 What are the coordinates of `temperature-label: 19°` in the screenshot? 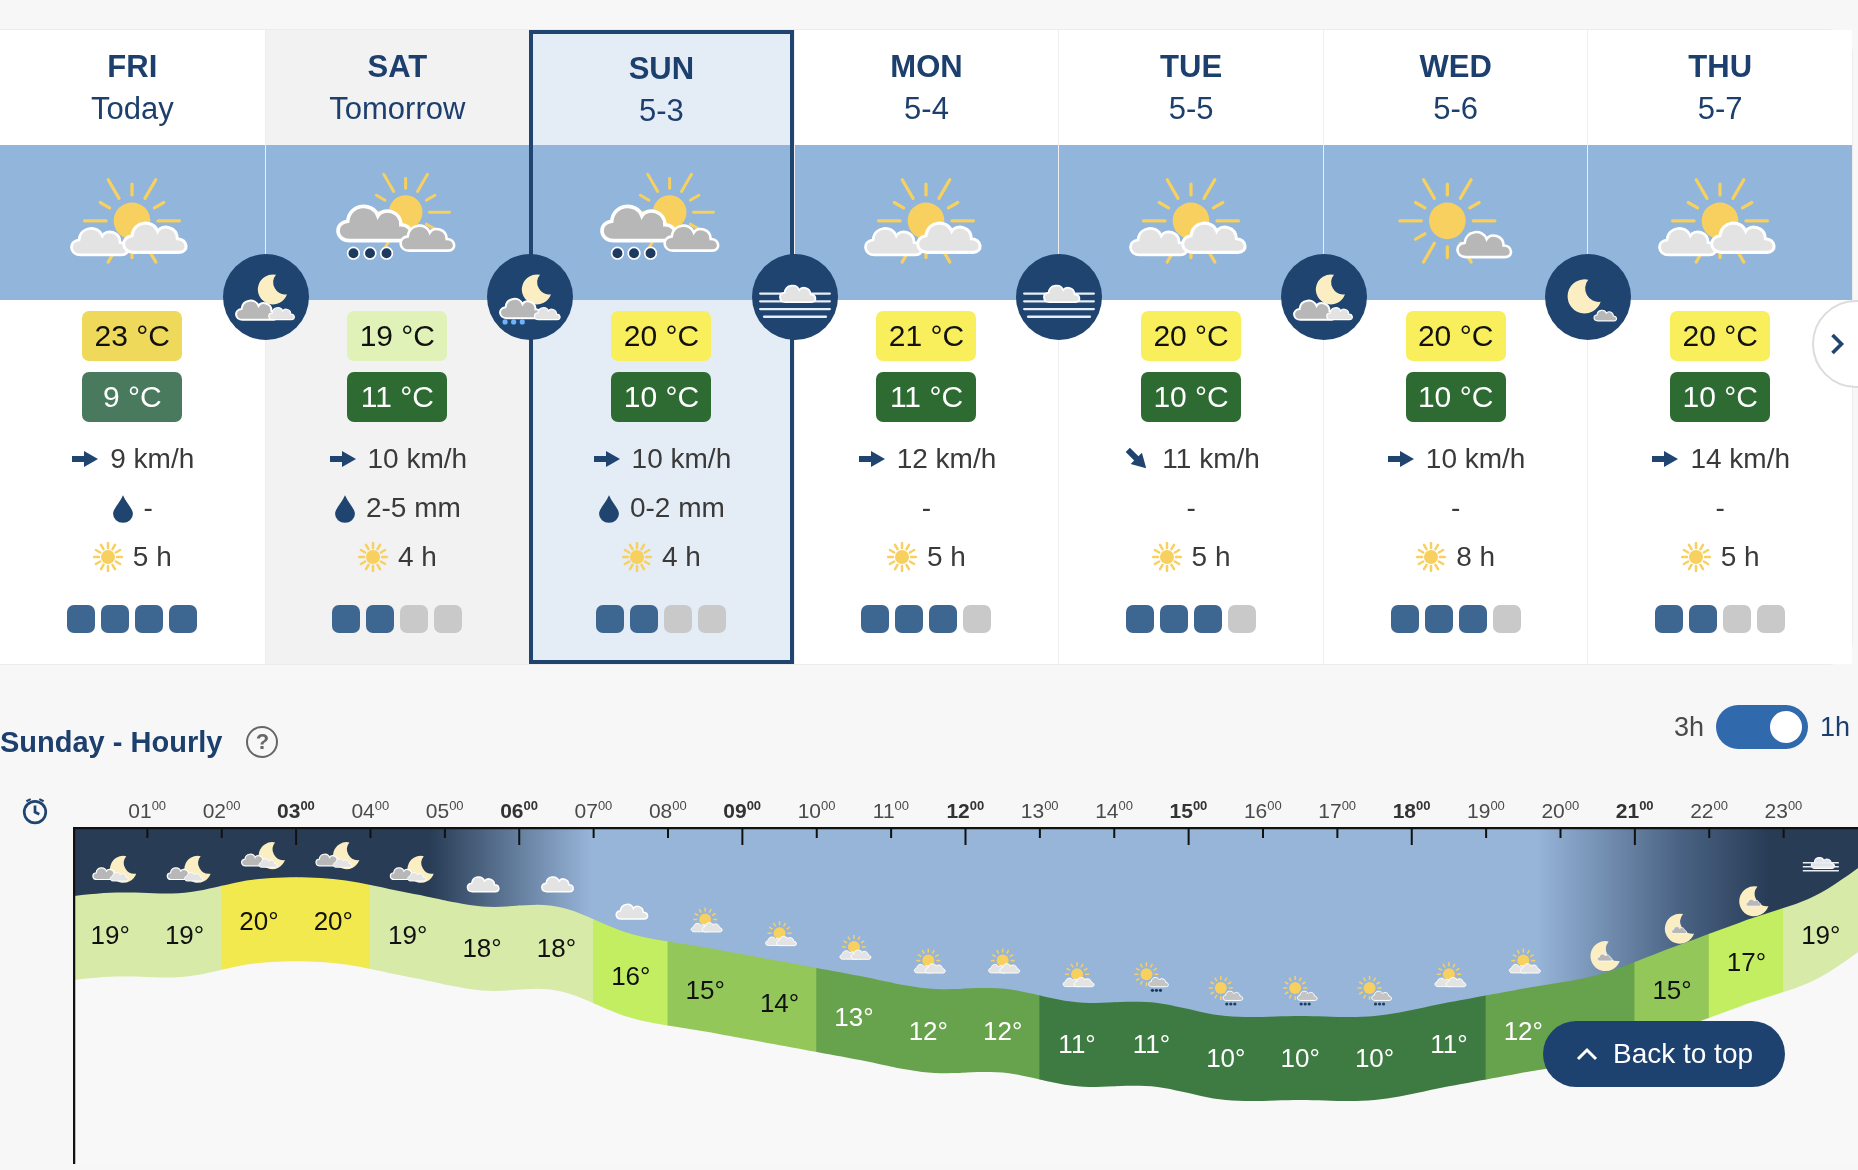 It's located at (110, 934).